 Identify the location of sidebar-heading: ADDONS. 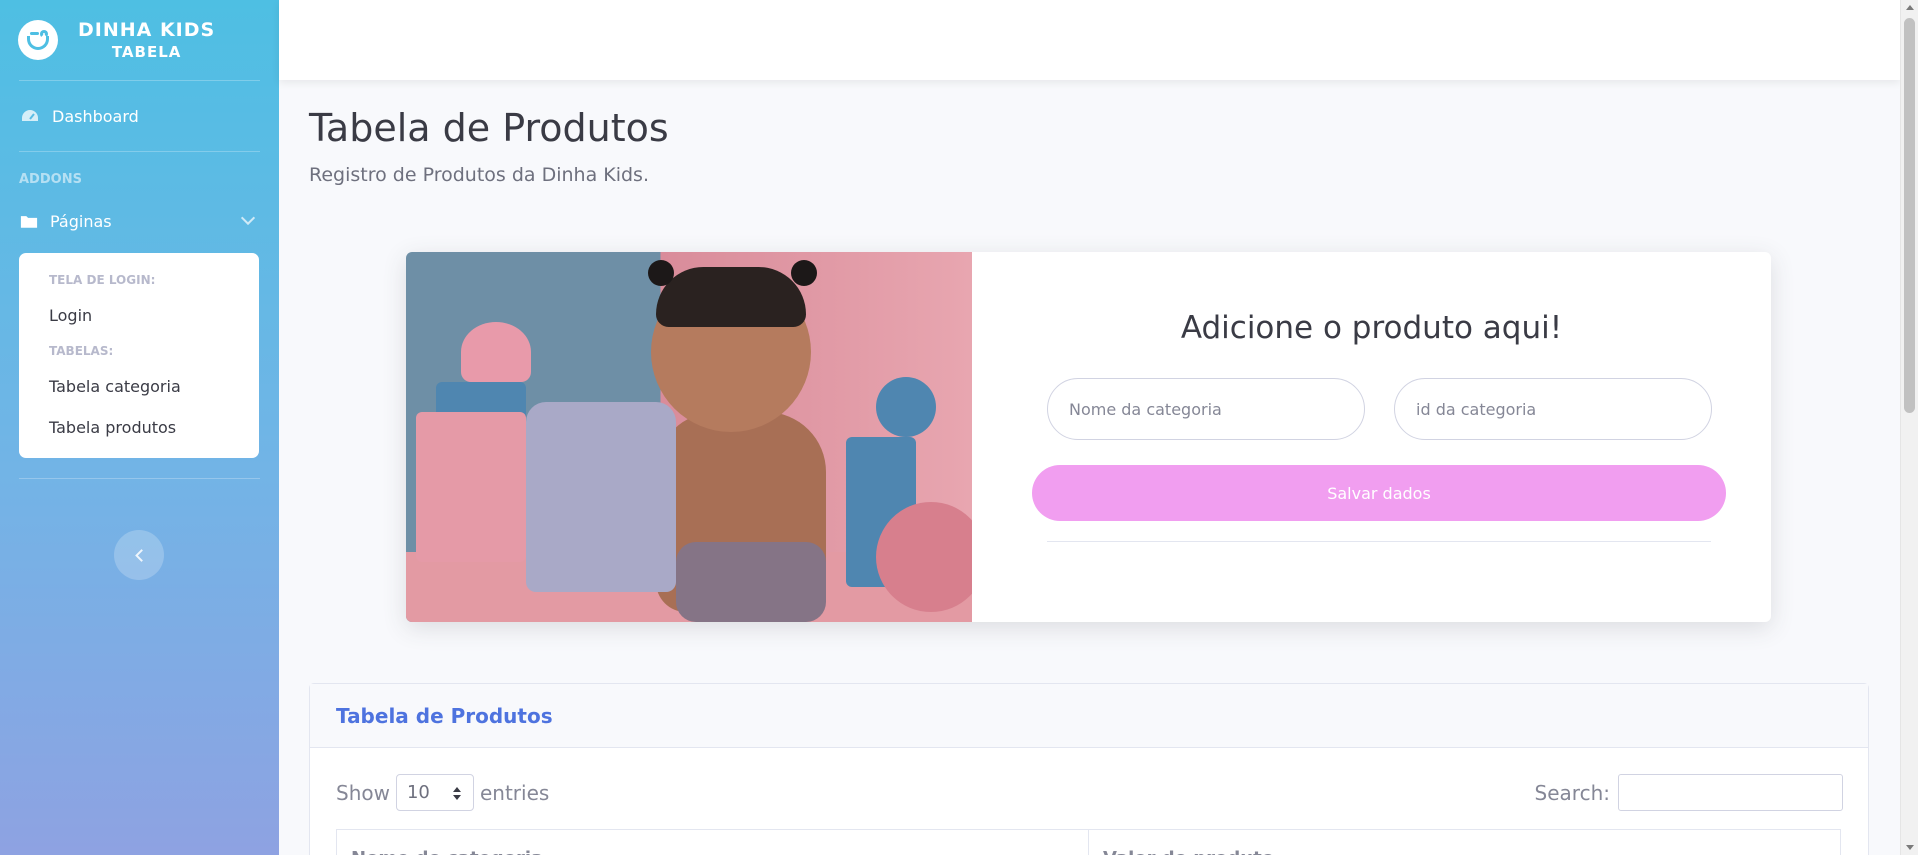
(50, 179).